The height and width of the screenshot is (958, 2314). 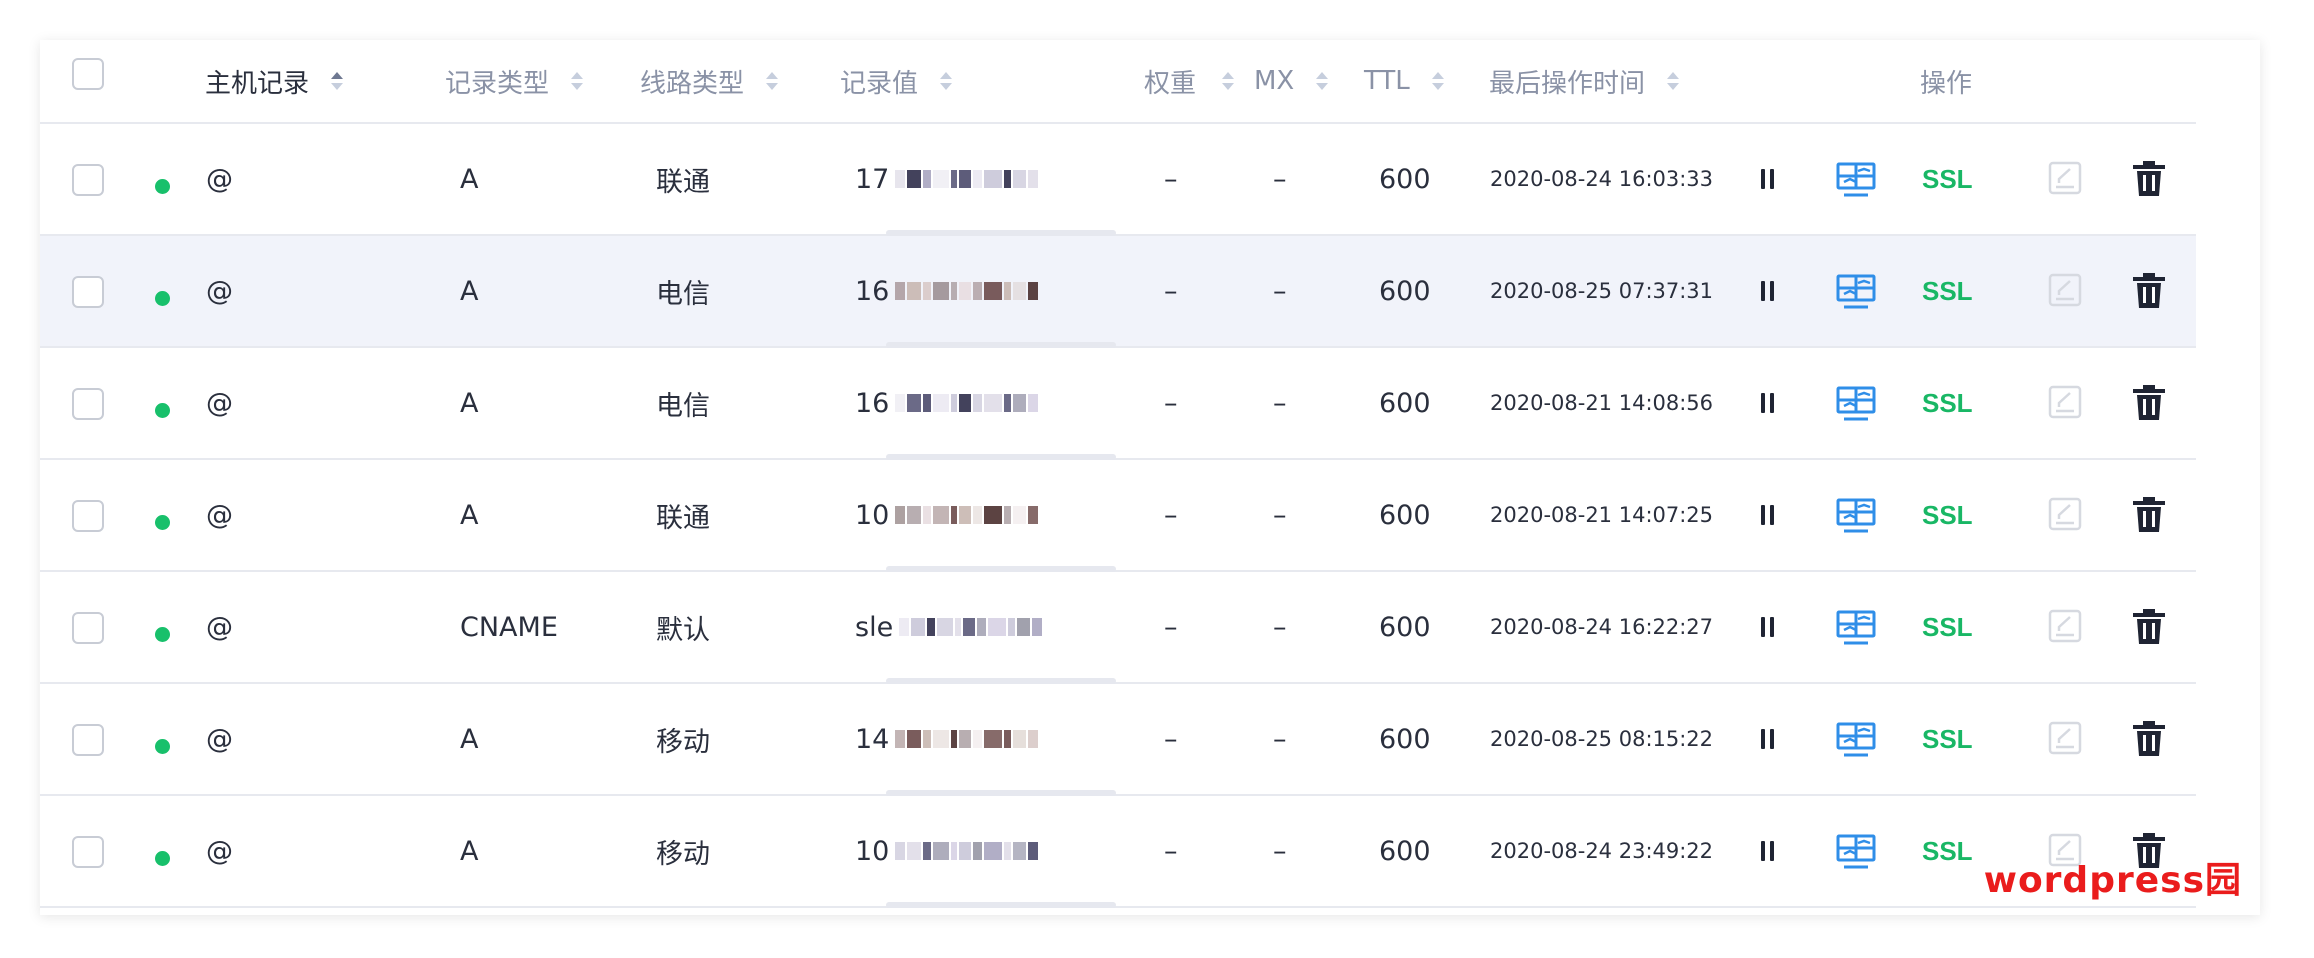 What do you see at coordinates (1118, 852) in the screenshot?
I see `table-row: @ A 移动 10 – – 600 2020-08-24 23:49:22 SSL` at bounding box center [1118, 852].